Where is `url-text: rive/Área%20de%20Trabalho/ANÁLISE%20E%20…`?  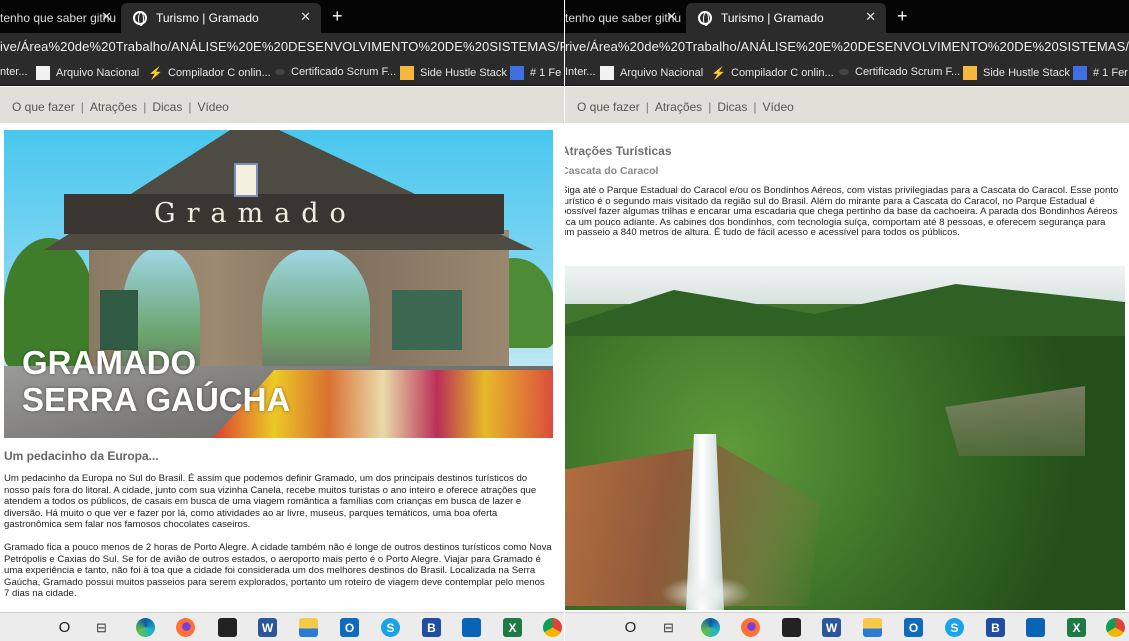
url-text: rive/Área%20de%20Trabalho/ANÁLISE%20E%20… is located at coordinates (847, 46).